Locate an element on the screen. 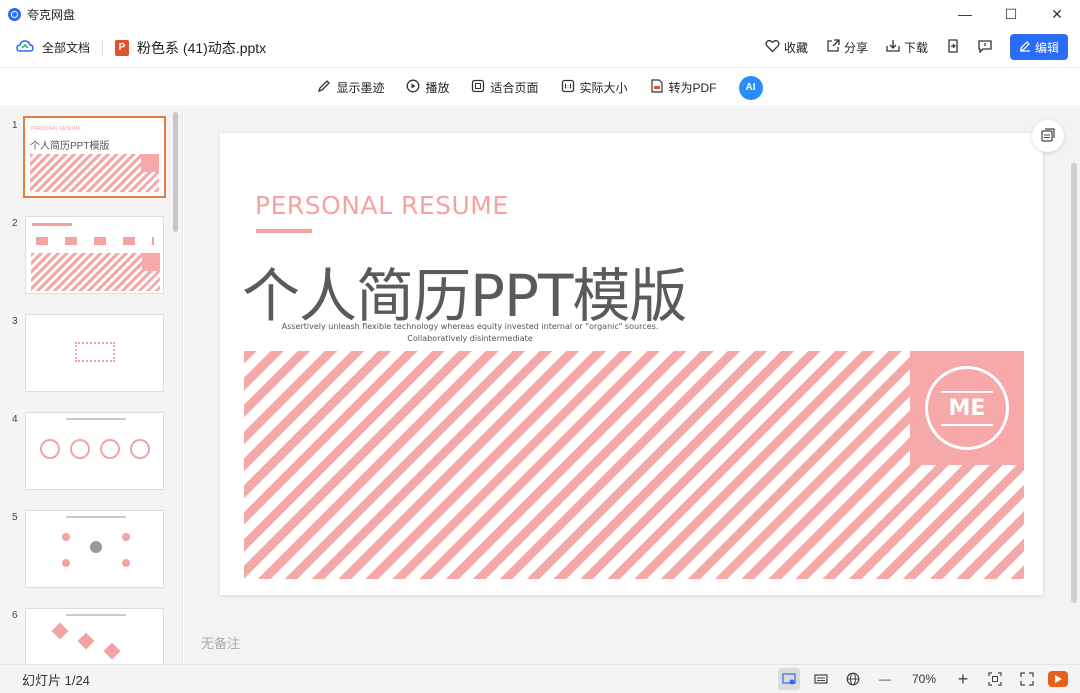  app-logo-icon is located at coordinates (14, 14).